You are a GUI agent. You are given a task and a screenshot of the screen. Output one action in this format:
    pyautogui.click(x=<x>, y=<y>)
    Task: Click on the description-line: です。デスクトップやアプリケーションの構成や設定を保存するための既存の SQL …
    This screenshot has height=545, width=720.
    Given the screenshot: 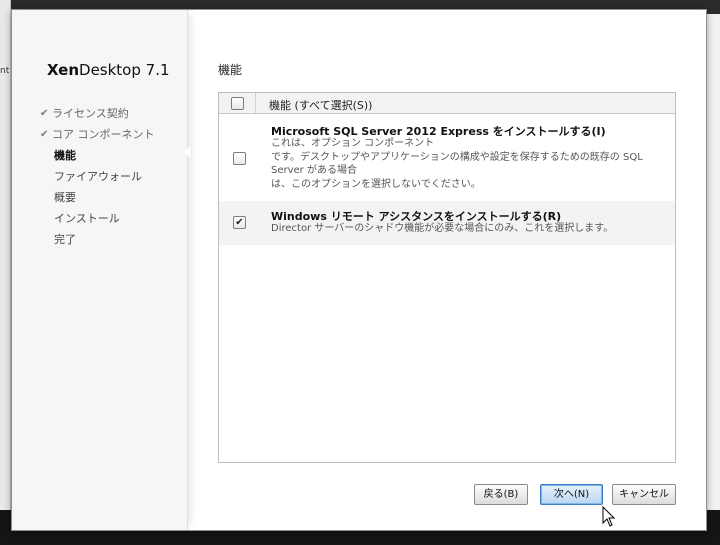 What is the action you would take?
    pyautogui.click(x=457, y=164)
    